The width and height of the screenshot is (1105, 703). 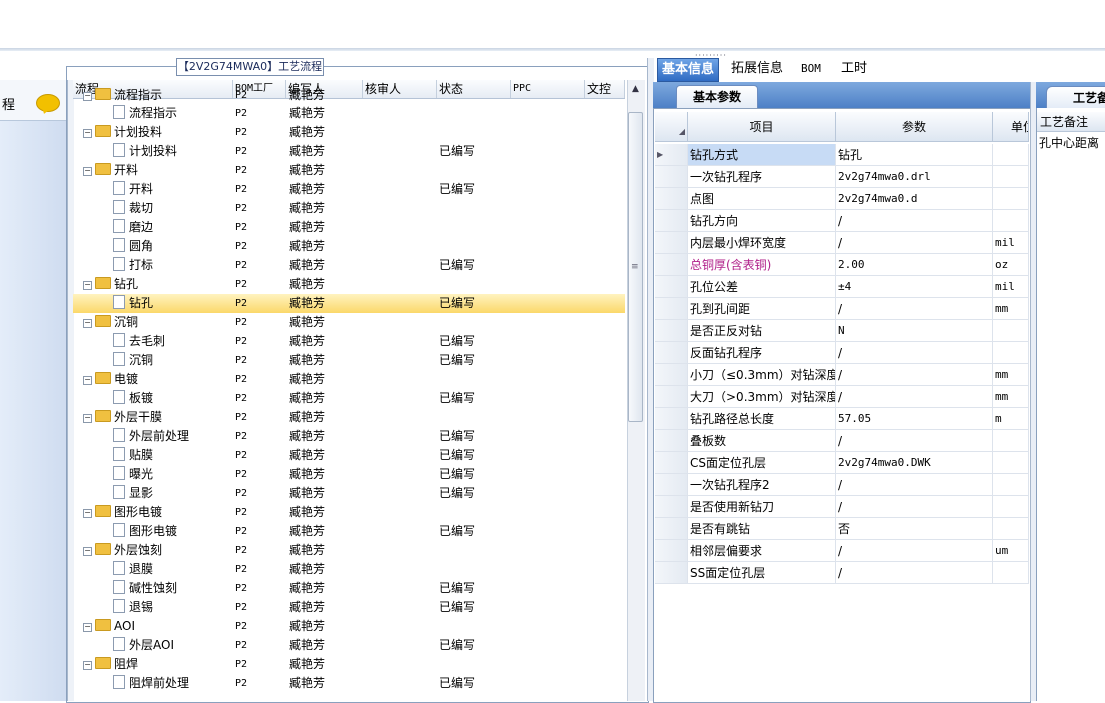 I want to click on tree-node: − 流程指示, so click(x=122, y=95).